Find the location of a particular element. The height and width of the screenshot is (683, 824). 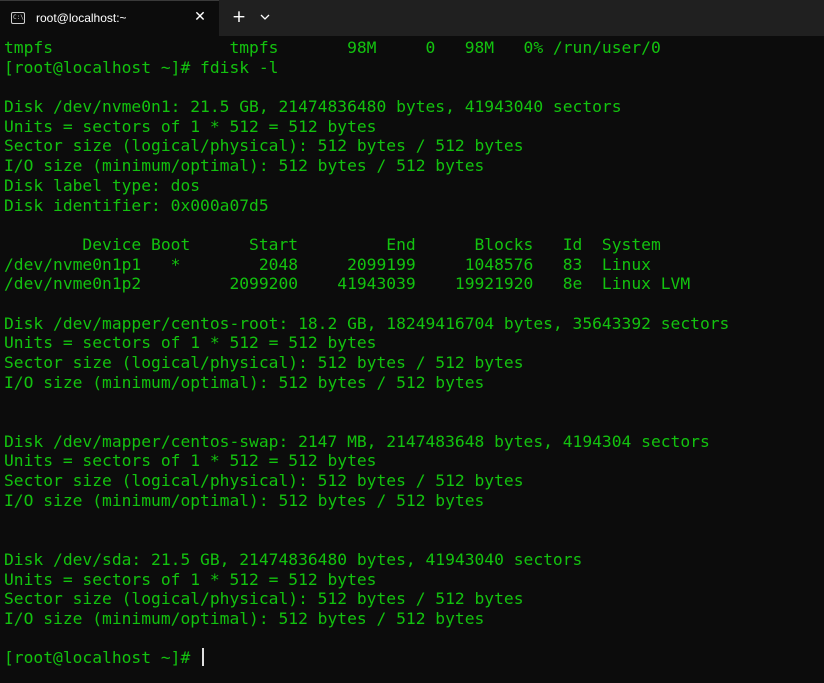

terminal-line: Disk label type: dos is located at coordinates (102, 185).